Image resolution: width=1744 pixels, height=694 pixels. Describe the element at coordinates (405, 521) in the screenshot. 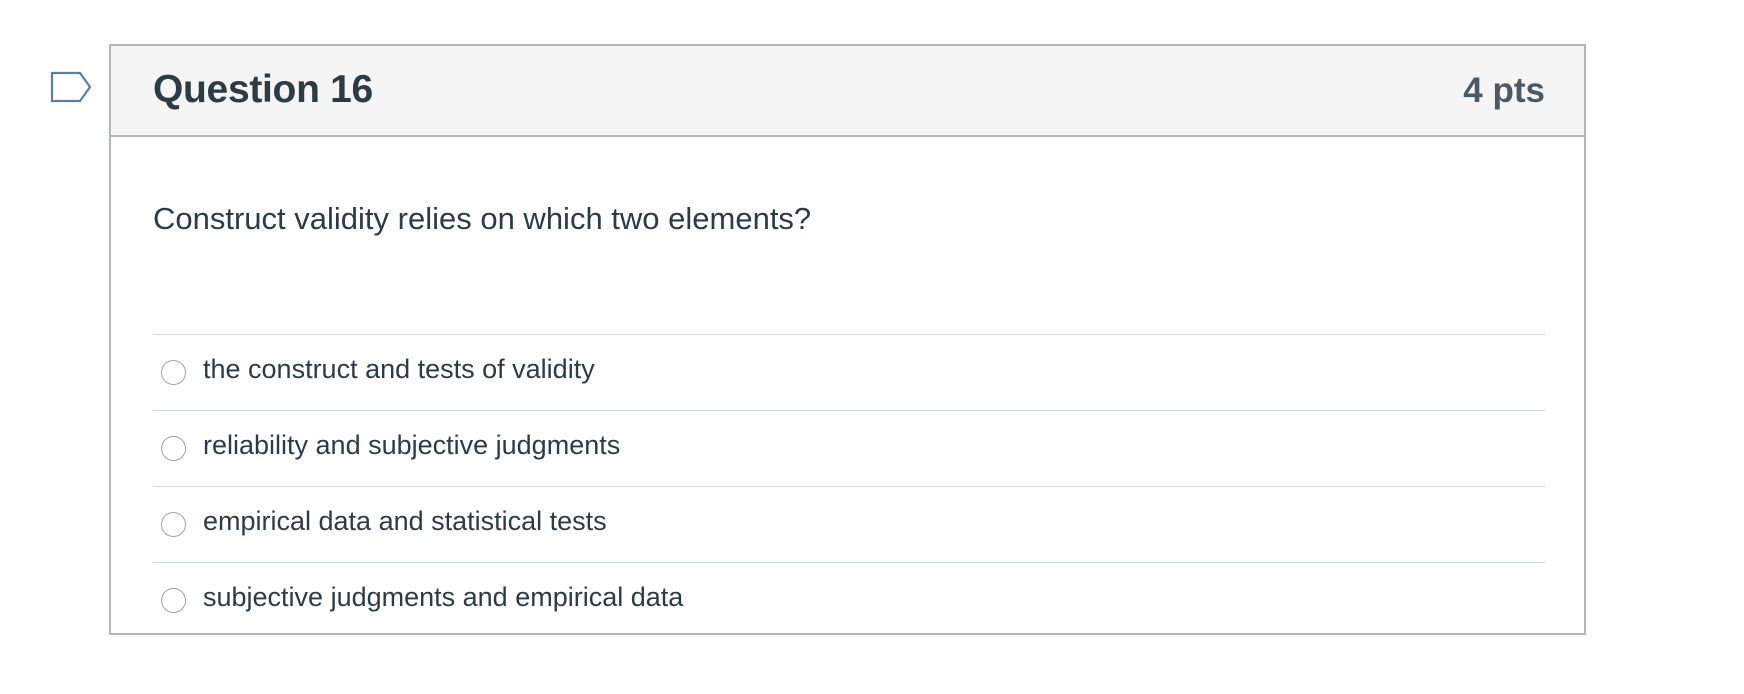

I see `answer-label: empirical data and statistical tests` at that location.